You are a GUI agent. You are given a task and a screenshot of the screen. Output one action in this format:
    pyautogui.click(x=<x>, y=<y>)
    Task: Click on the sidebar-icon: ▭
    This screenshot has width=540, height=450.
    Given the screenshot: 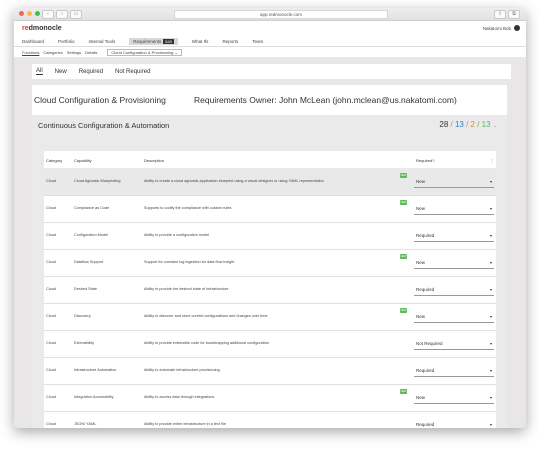 What is the action you would take?
    pyautogui.click(x=76, y=14)
    